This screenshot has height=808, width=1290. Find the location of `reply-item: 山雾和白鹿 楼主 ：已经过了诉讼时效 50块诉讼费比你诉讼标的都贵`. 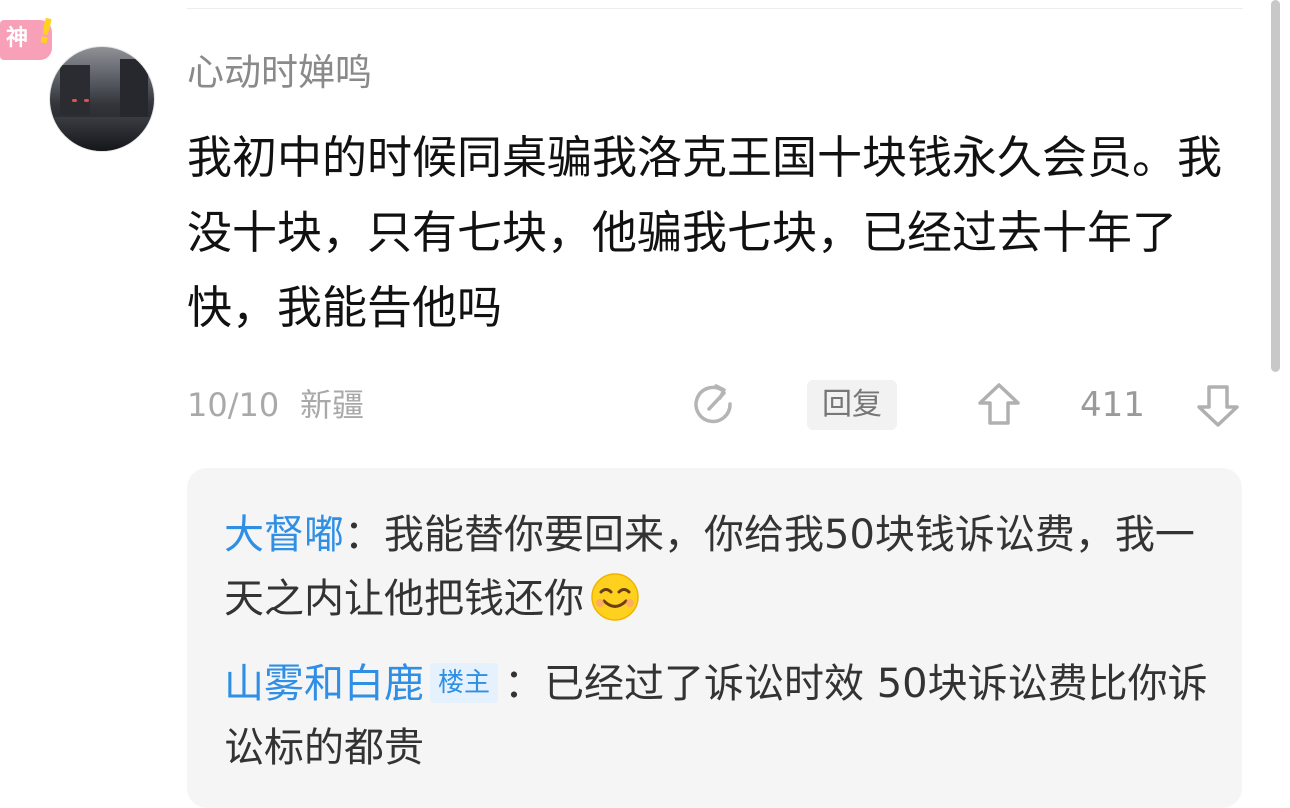

reply-item: 山雾和白鹿 楼主 ：已经过了诉讼时效 50块诉讼费比你诉讼标的都贵 is located at coordinates (719, 716).